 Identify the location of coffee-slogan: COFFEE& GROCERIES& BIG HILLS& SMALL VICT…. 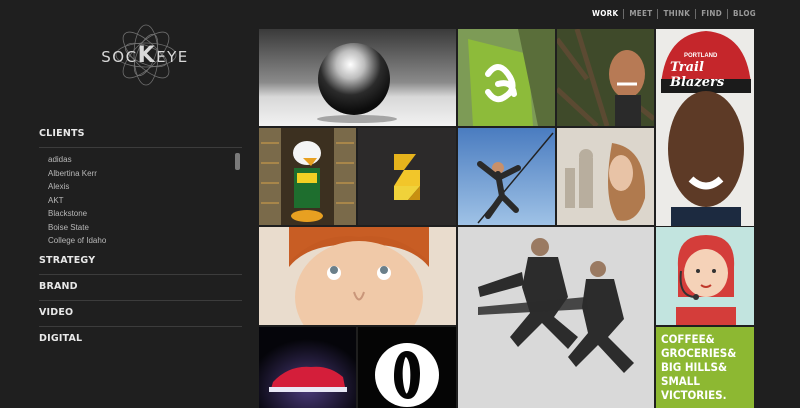
(699, 367).